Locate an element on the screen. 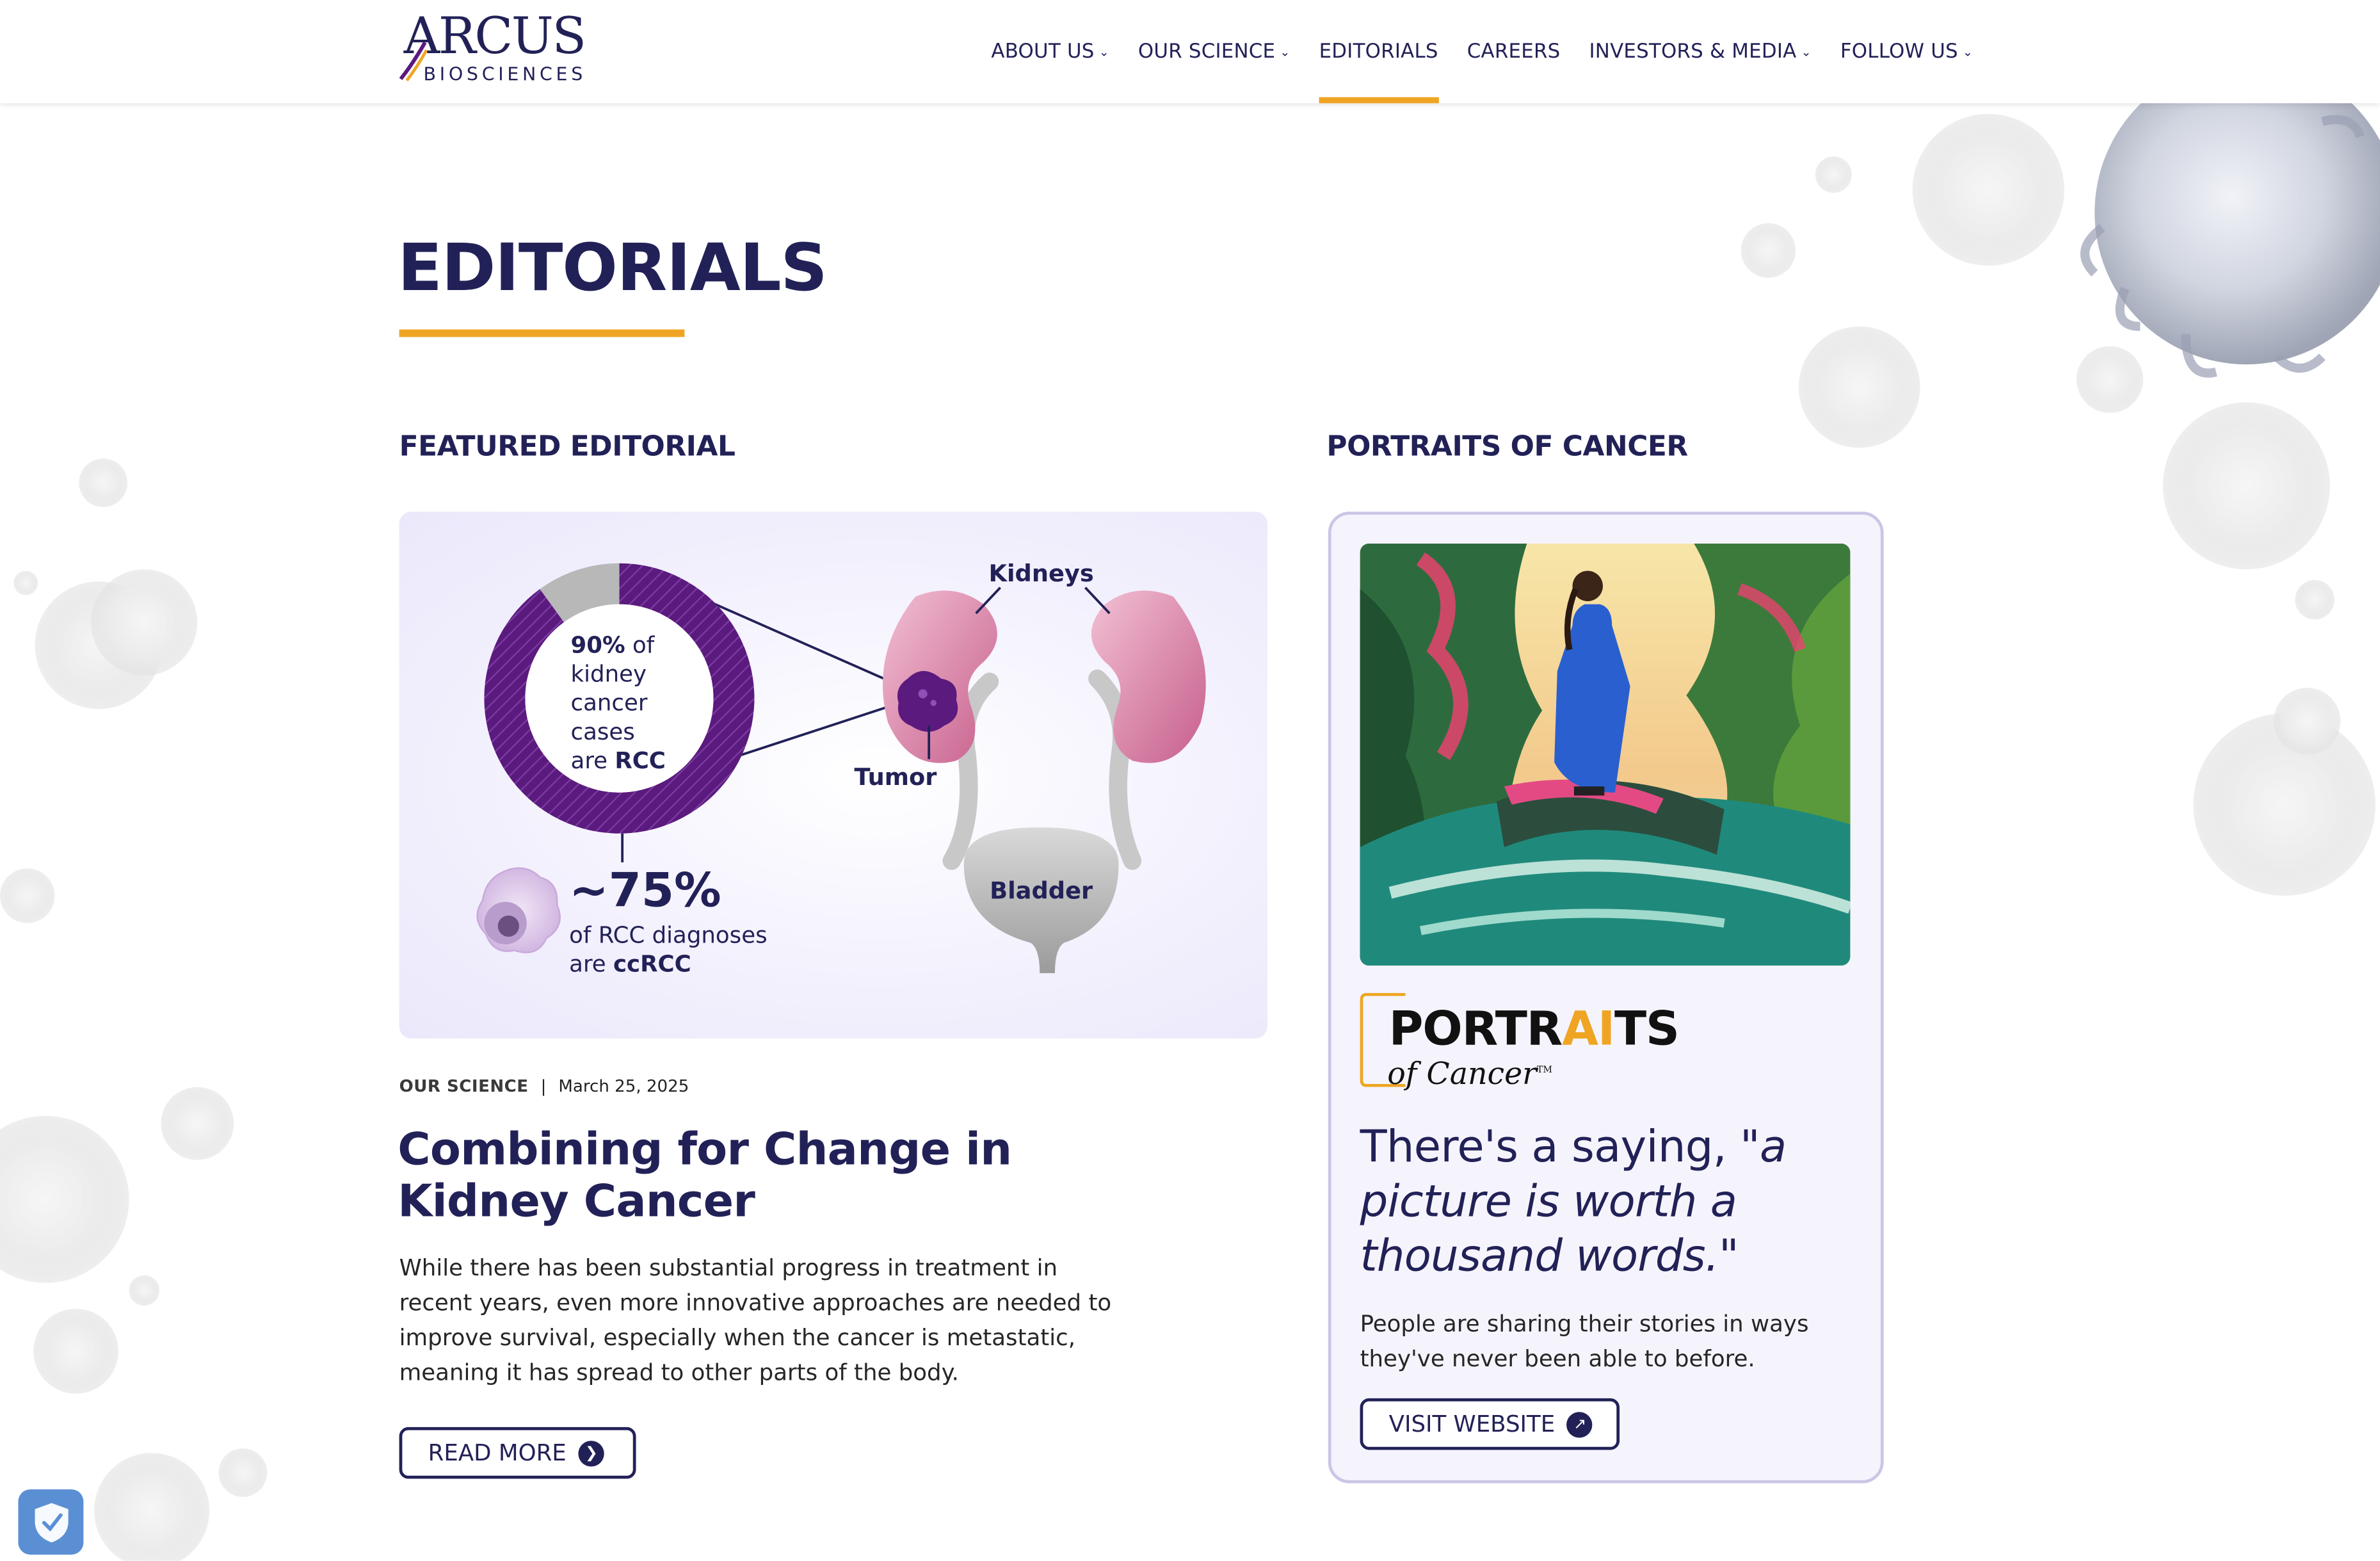 This screenshot has height=1561, width=2380. portraits-of-cancer-logo: PORTRAITS of CancerTM is located at coordinates (1527, 1043).